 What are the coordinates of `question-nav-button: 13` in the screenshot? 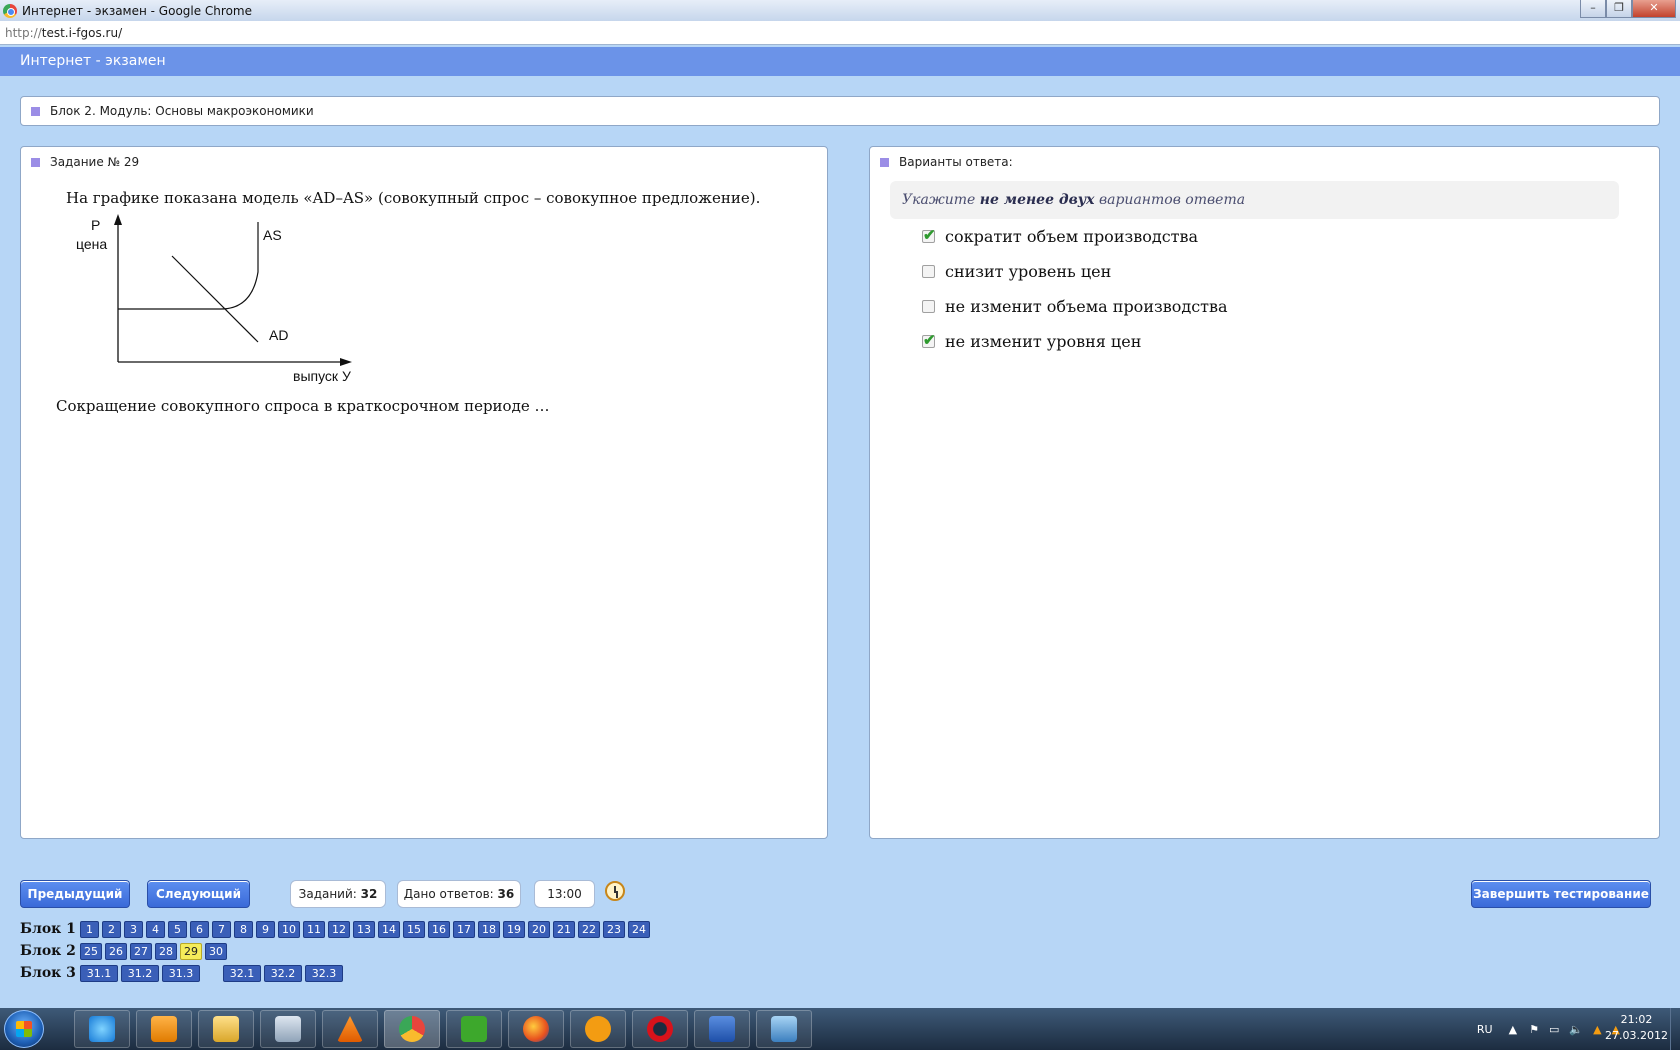 It's located at (364, 929).